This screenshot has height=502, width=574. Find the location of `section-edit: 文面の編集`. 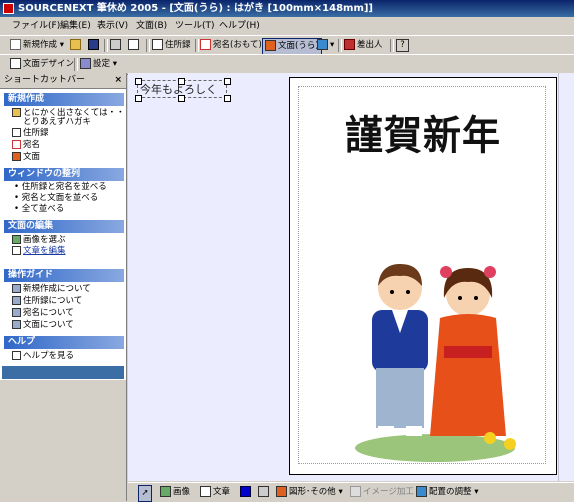

section-edit: 文面の編集 is located at coordinates (64, 226).